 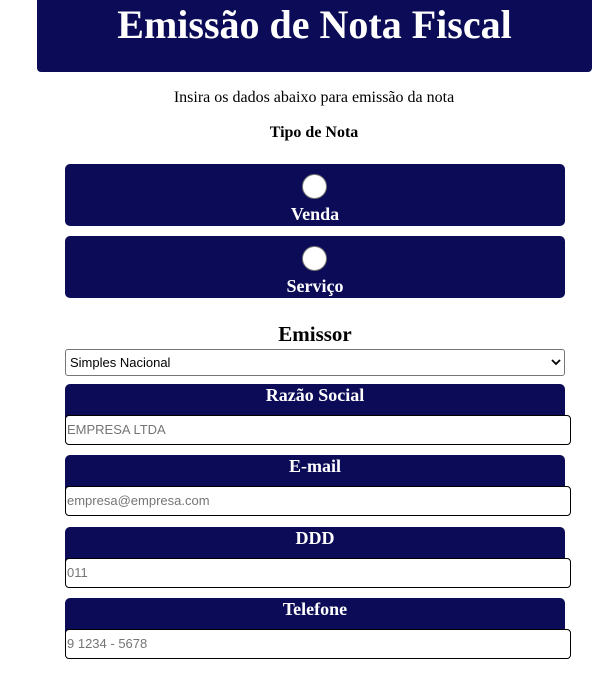 I want to click on telefone-placeholder: 9 1234 - 5678, so click(x=107, y=643).